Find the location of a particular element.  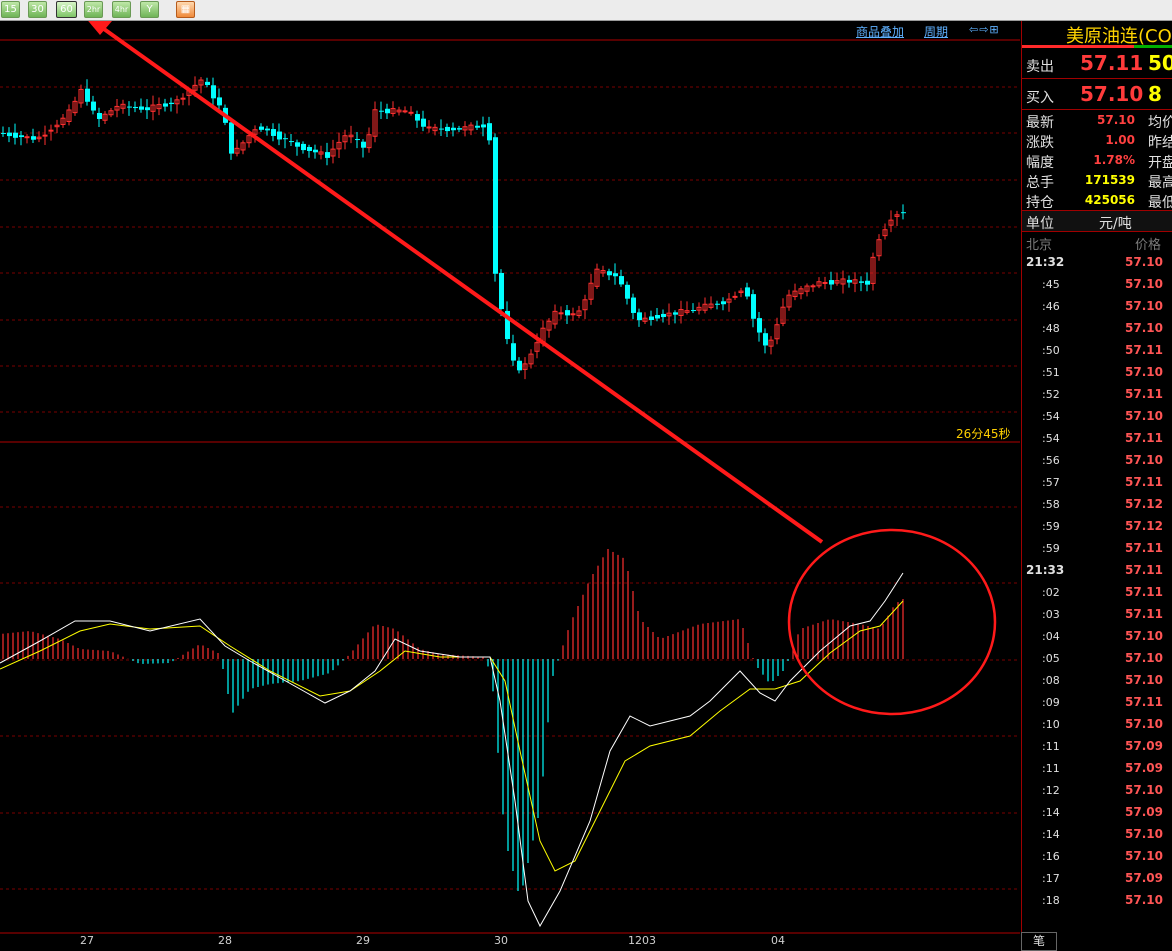

tick-time: :51 is located at coordinates (1051, 372).